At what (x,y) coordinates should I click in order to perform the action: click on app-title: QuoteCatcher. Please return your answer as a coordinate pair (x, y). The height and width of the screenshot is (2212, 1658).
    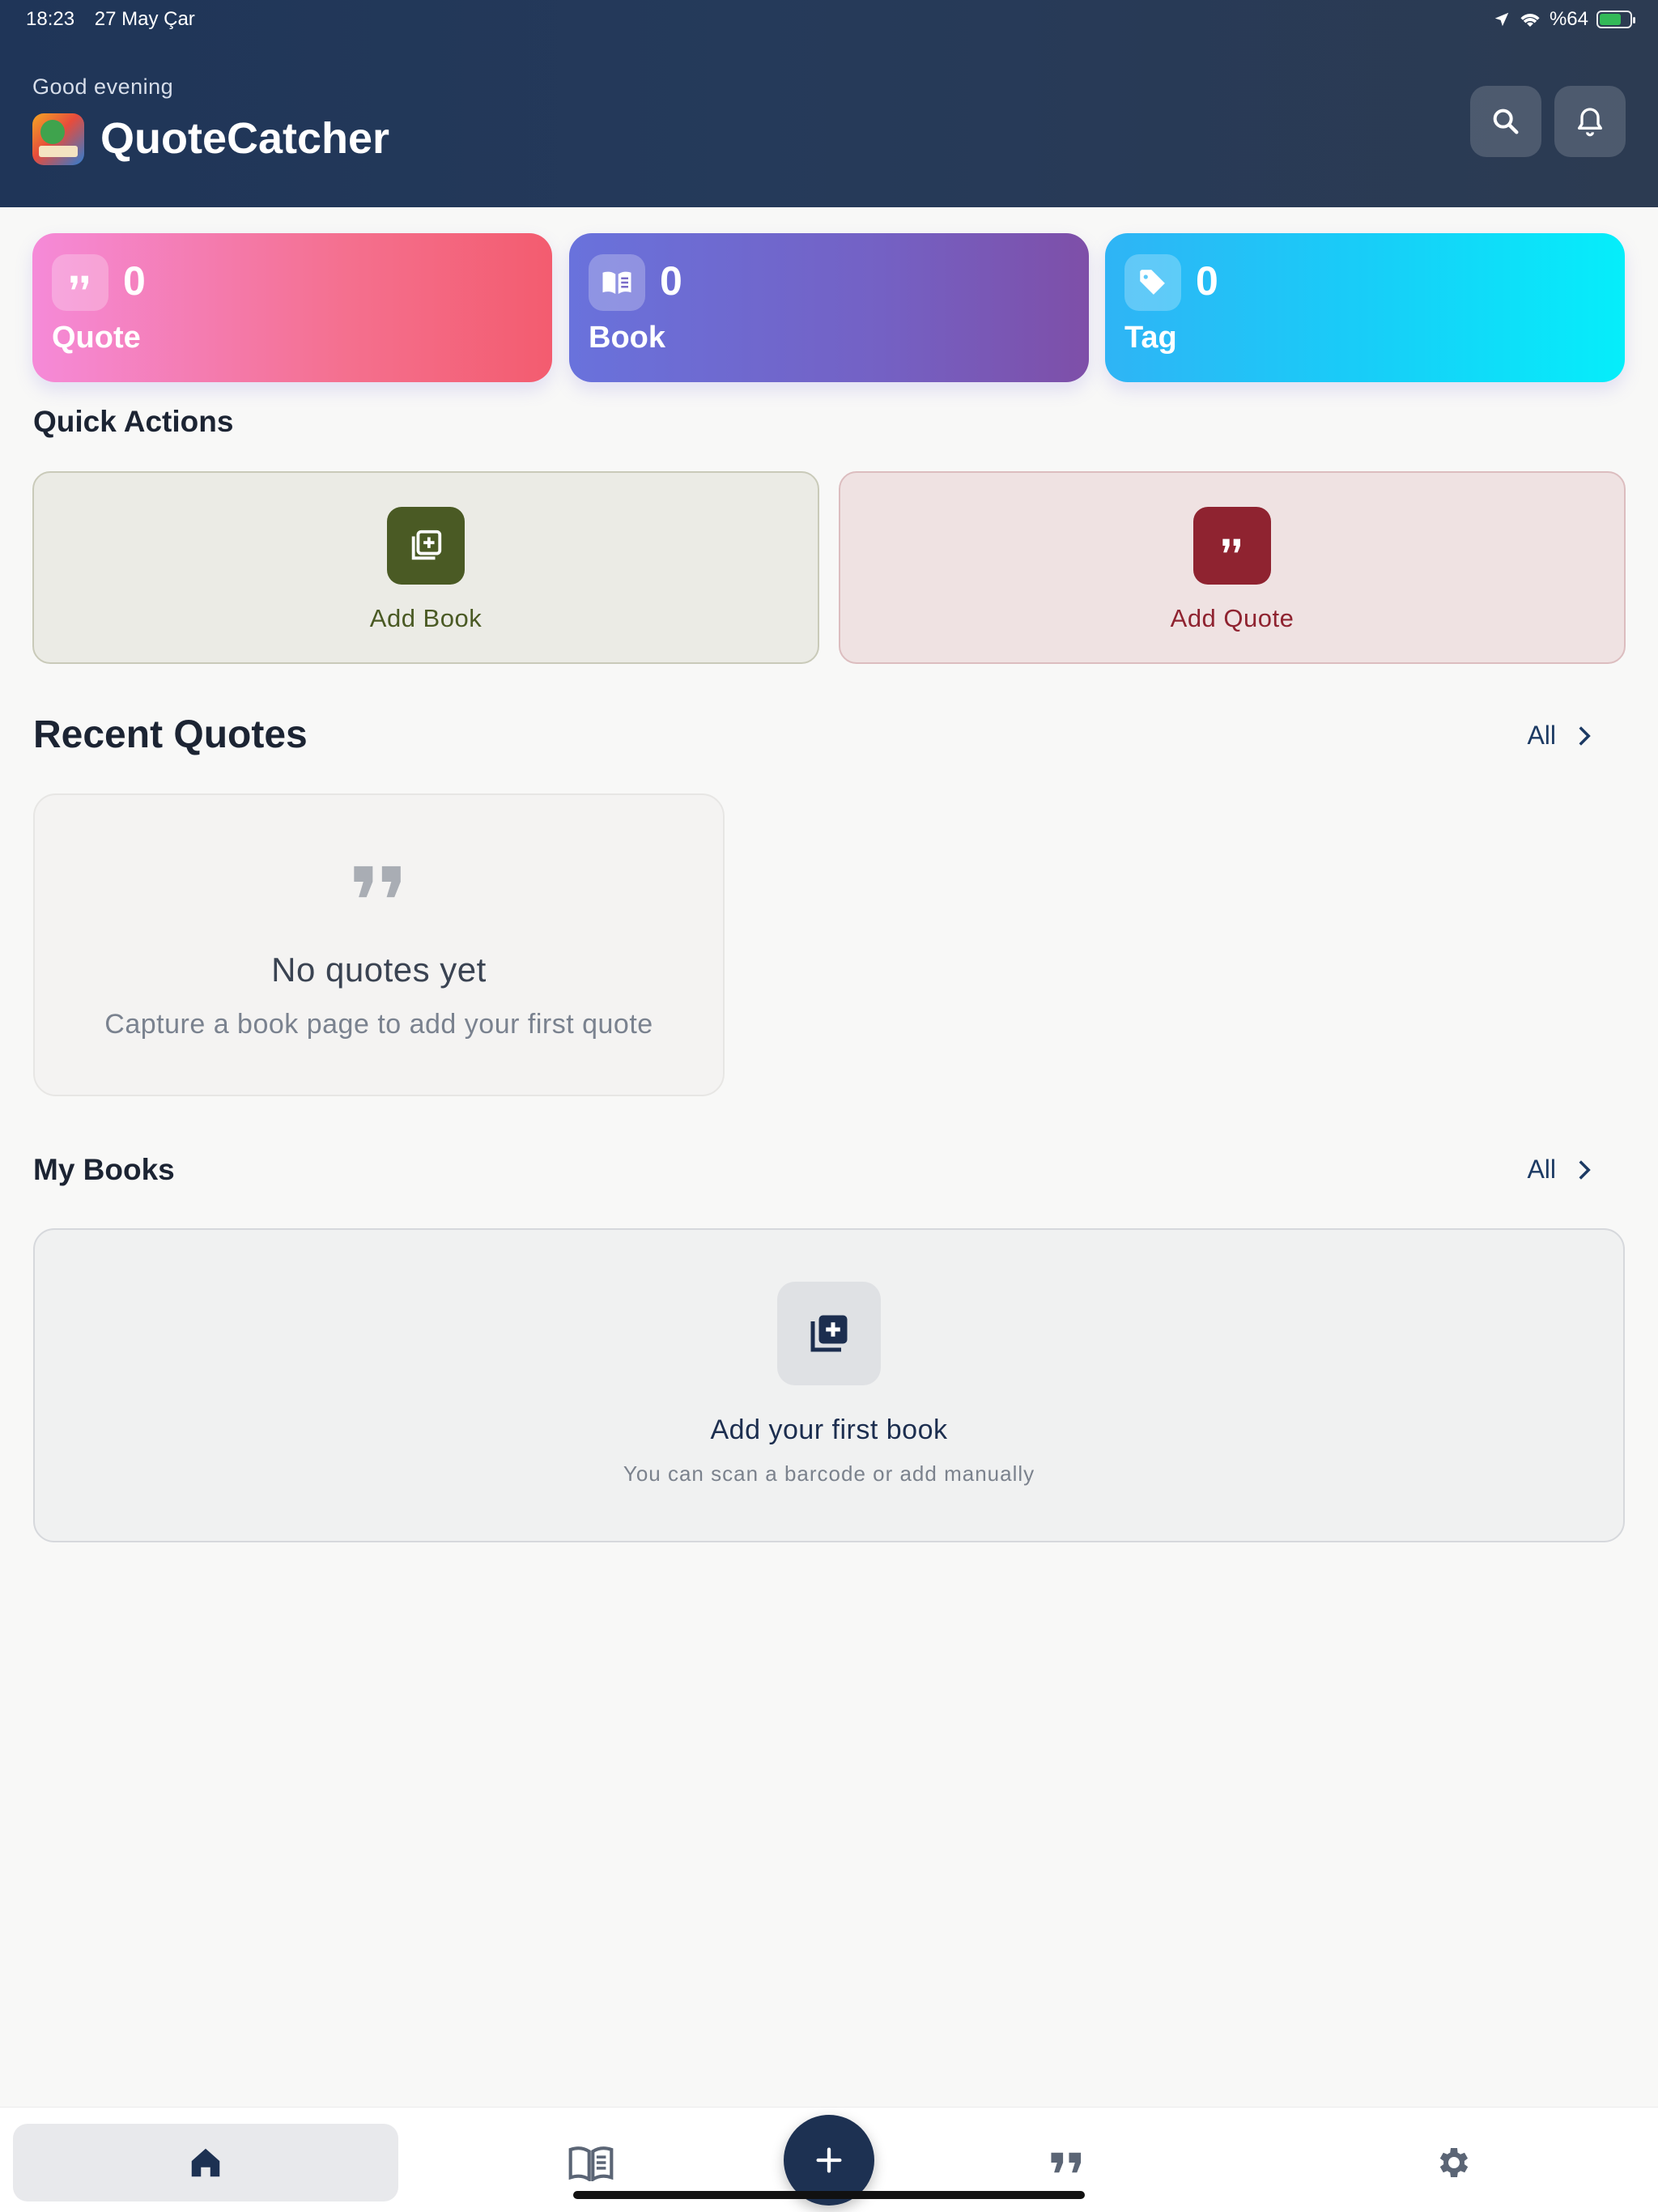
    Looking at the image, I should click on (245, 138).